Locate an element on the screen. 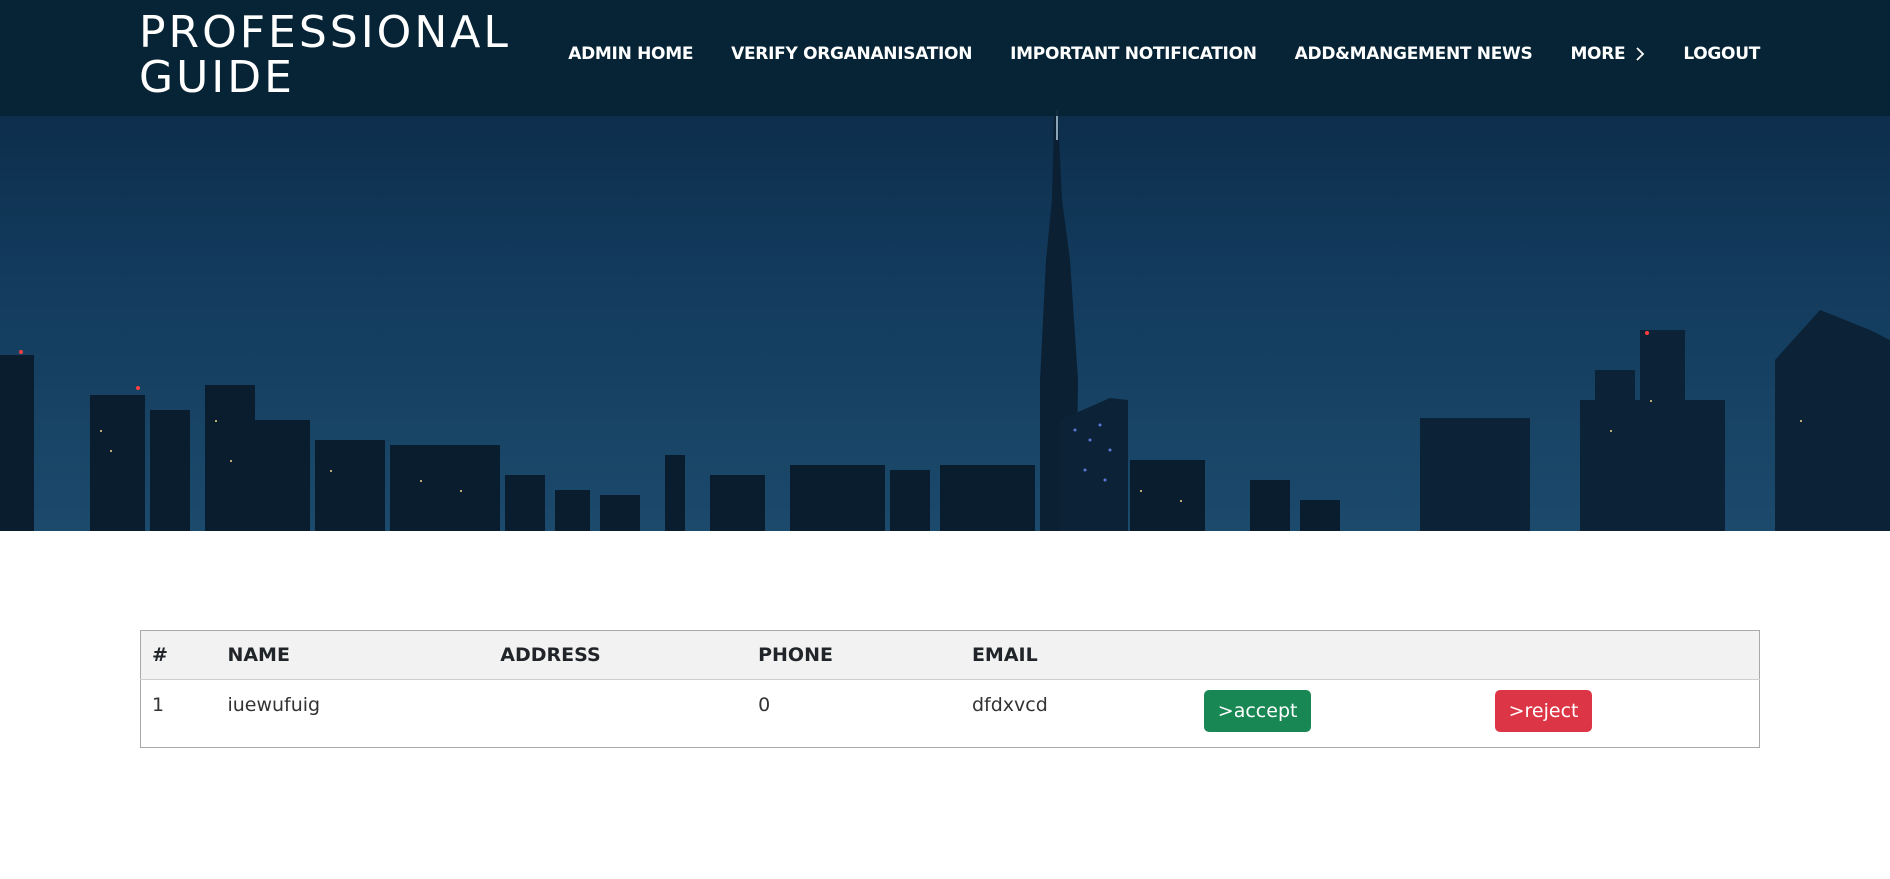 This screenshot has width=1890, height=879. cell-accept: >accept is located at coordinates (1338, 714).